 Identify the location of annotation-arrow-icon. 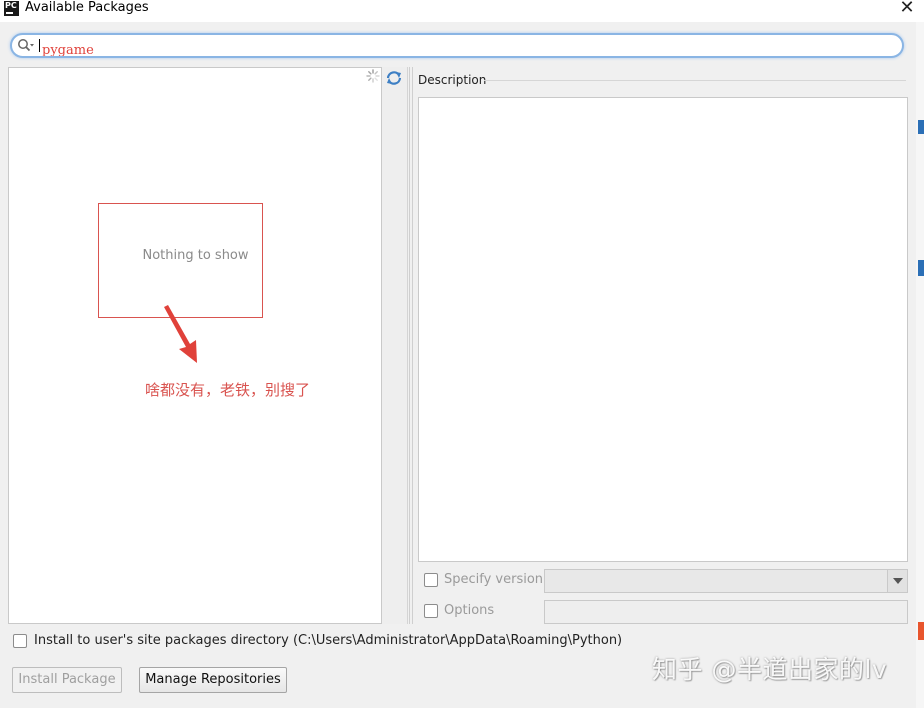
(180, 334).